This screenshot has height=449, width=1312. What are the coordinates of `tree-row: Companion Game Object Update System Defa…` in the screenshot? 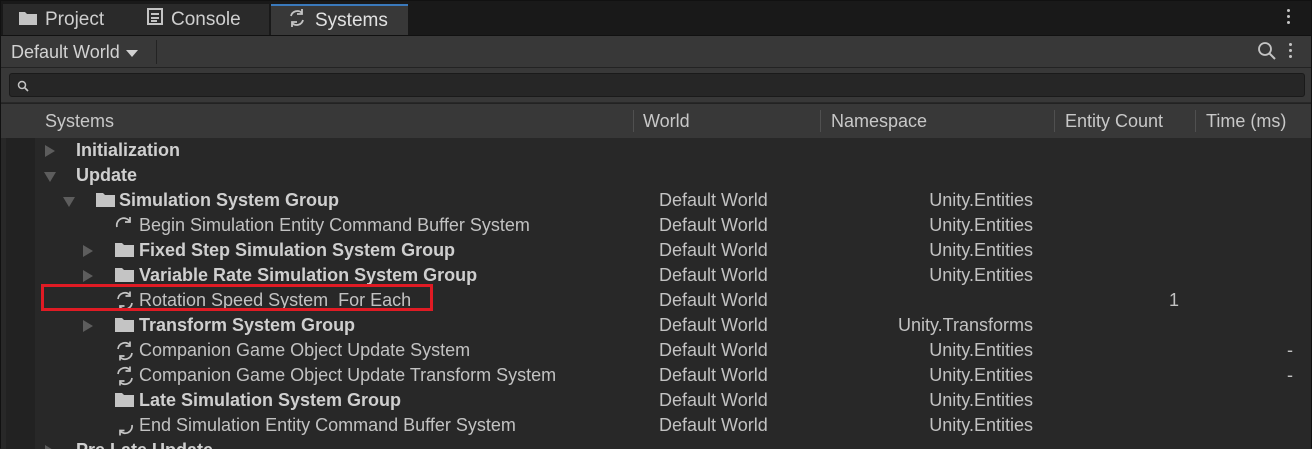 It's located at (656, 350).